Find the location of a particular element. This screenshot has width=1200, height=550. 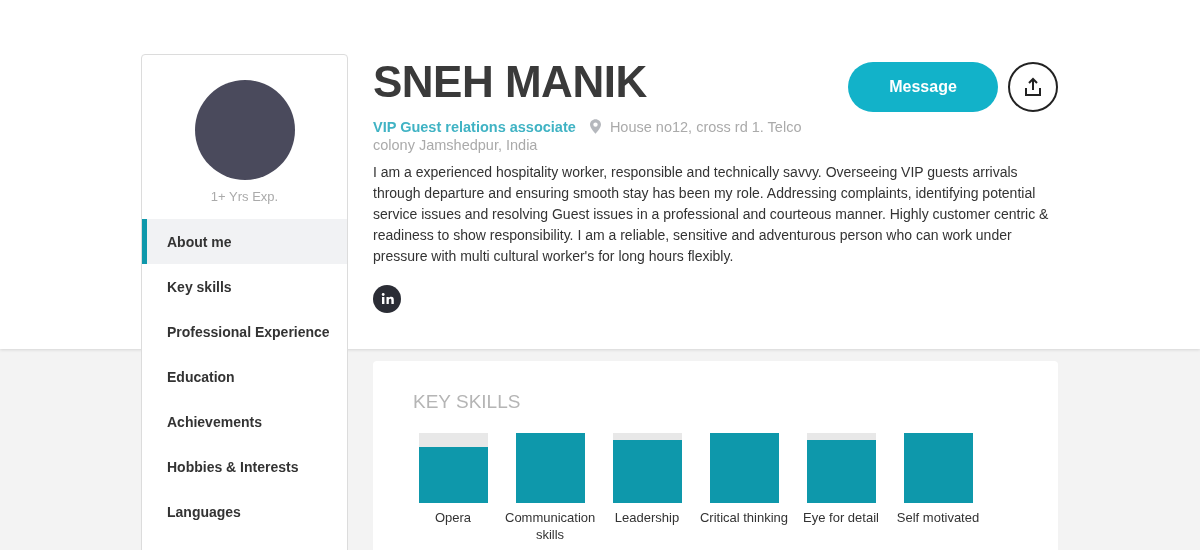

skill-name: Leadership is located at coordinates (647, 517).